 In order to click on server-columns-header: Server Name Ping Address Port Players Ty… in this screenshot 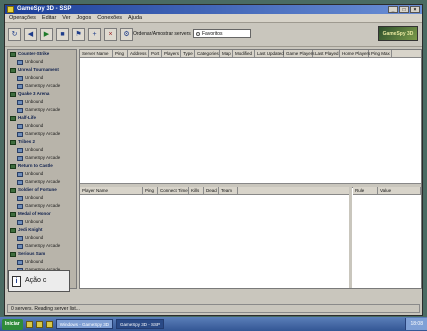, I will do `click(250, 54)`.